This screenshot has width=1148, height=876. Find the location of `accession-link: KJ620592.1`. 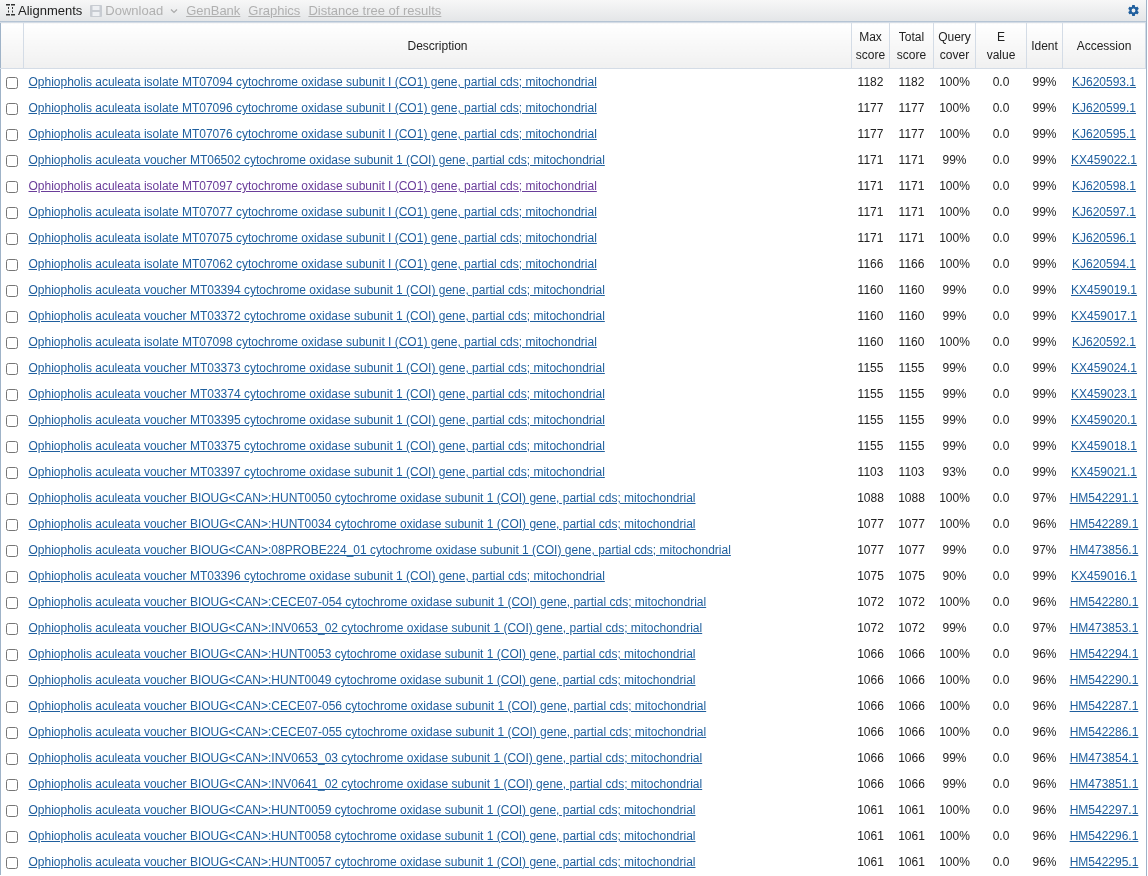

accession-link: KJ620592.1 is located at coordinates (1104, 342).